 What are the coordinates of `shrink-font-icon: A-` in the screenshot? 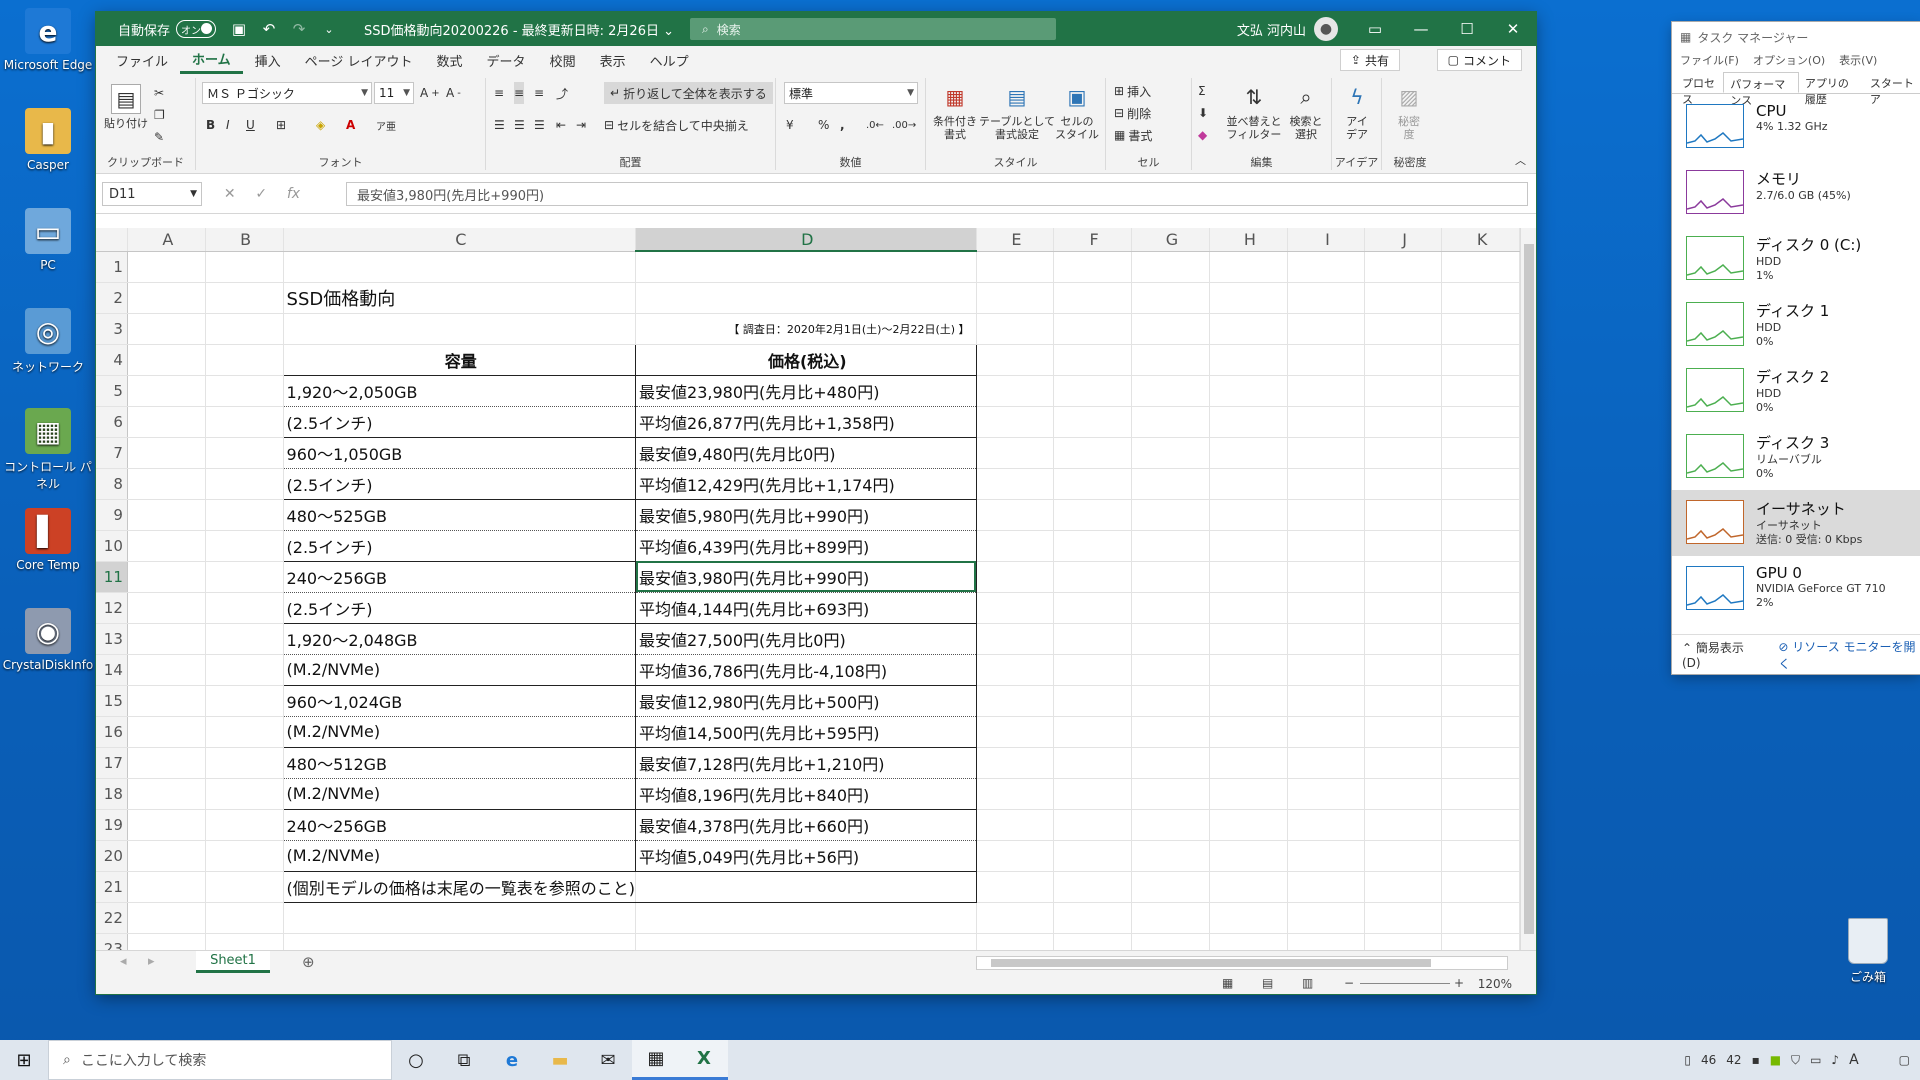 It's located at (453, 93).